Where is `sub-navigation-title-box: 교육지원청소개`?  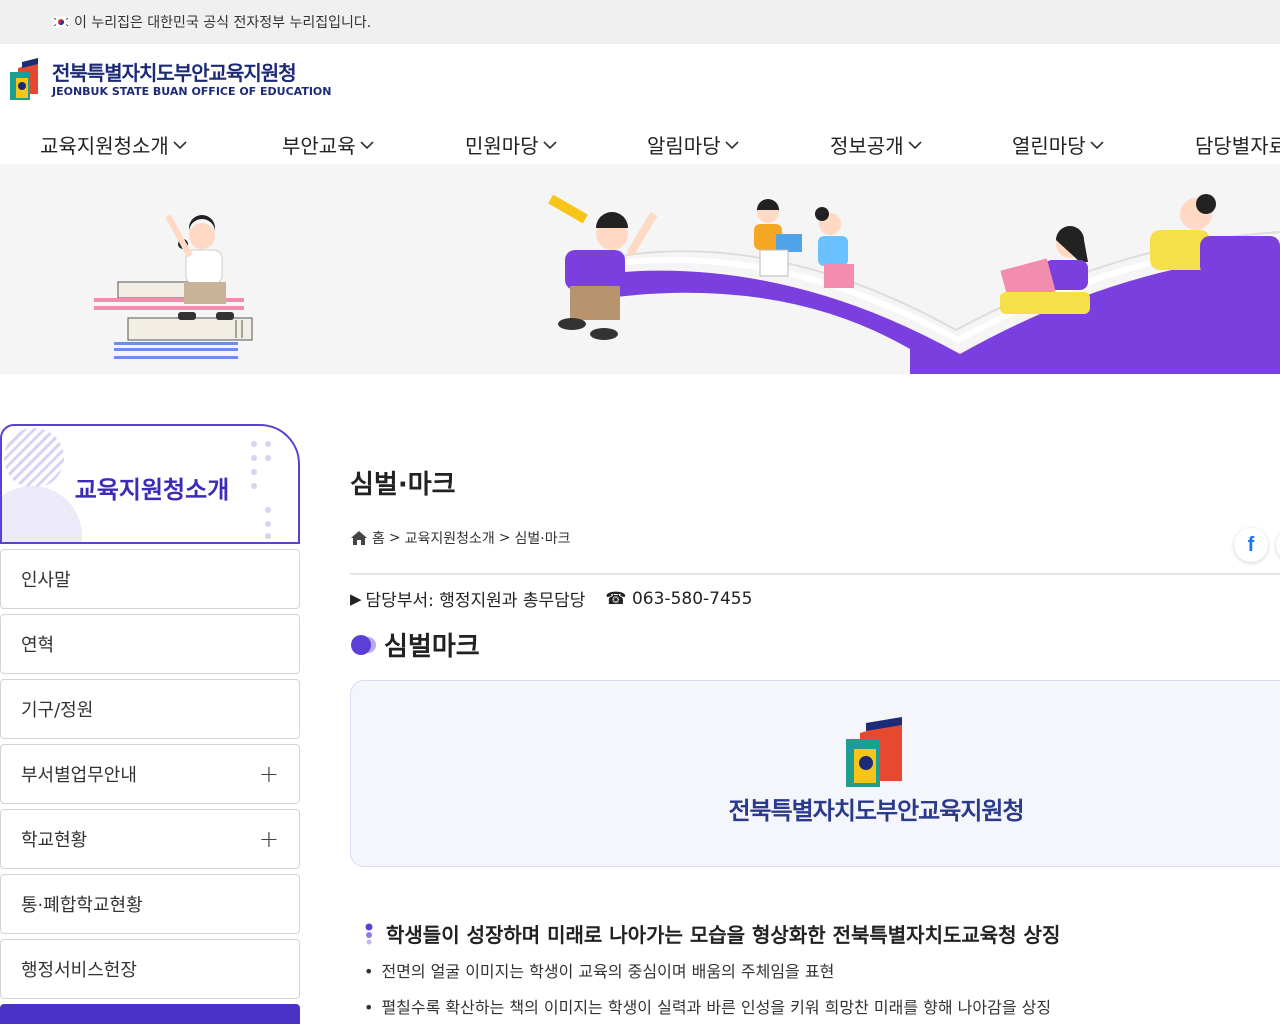 sub-navigation-title-box: 교육지원청소개 is located at coordinates (150, 484).